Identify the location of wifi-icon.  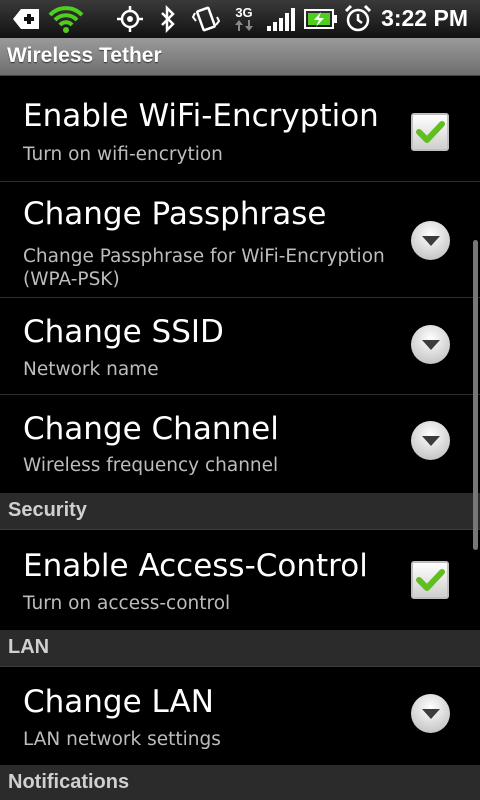
(66, 19).